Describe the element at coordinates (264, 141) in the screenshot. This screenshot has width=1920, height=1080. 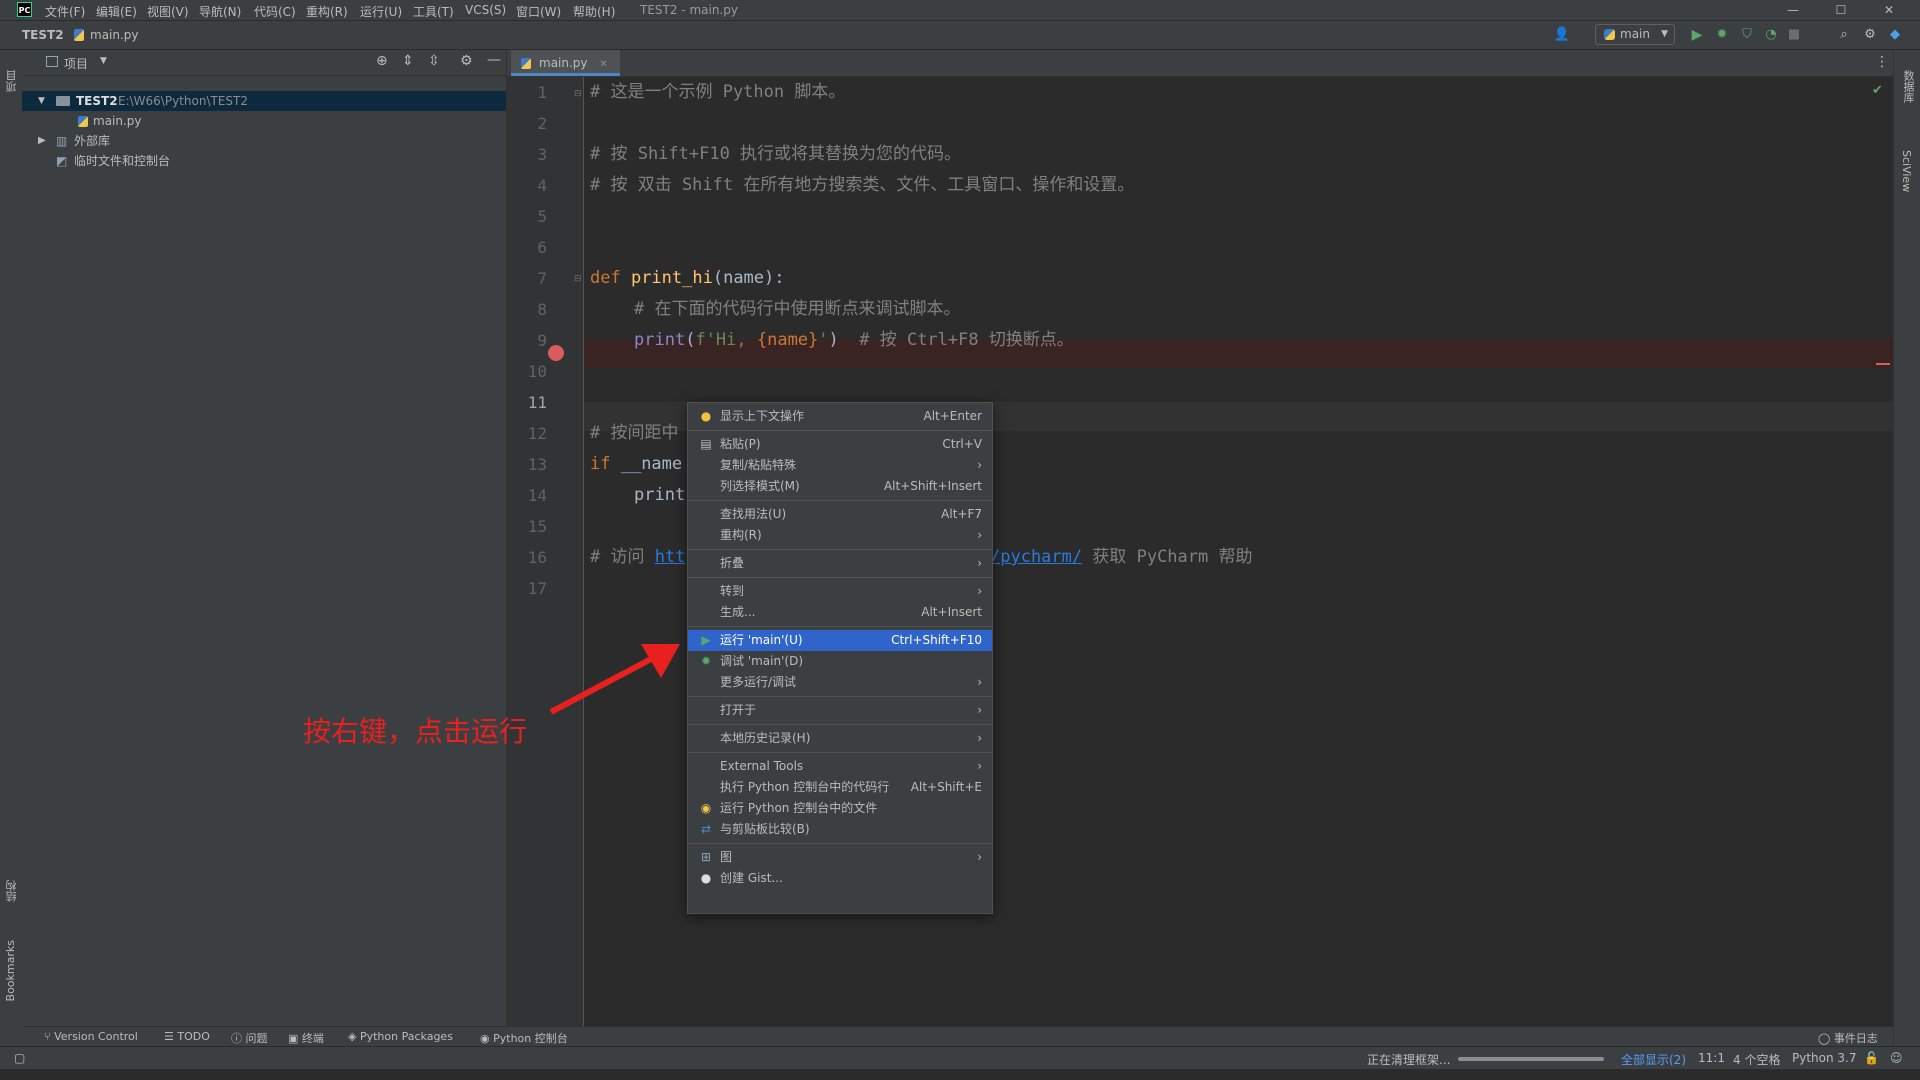
I see `tree-item-external-libs: ▶ ▥ 外部库` at that location.